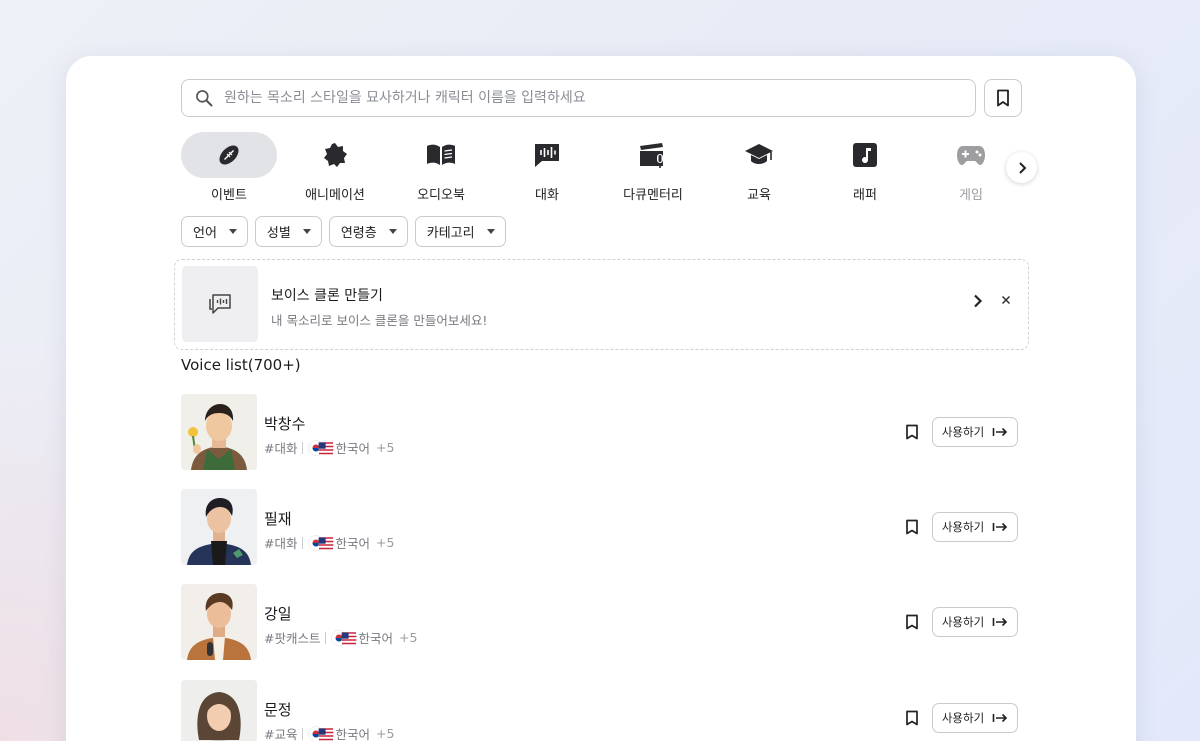  I want to click on clapperboard-mic-icon, so click(651, 155).